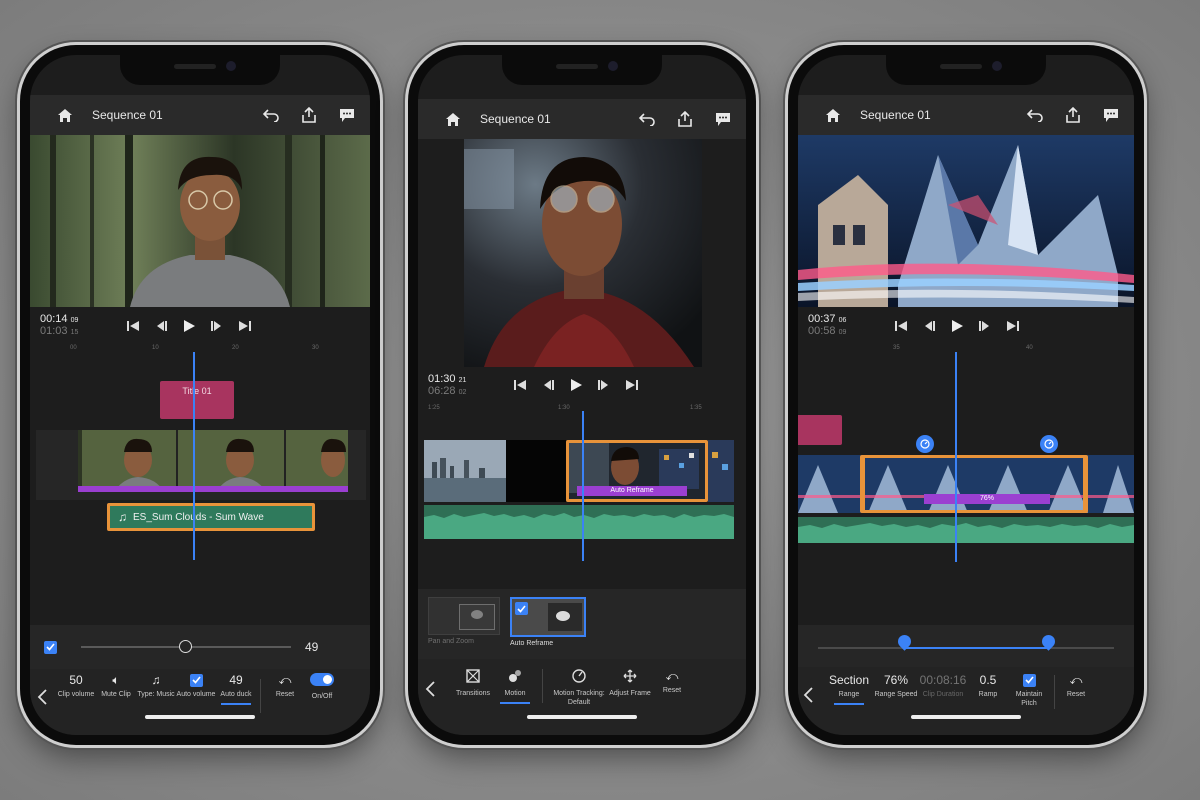 The width and height of the screenshot is (1200, 800). What do you see at coordinates (925, 444) in the screenshot?
I see `speed-keyframe-left` at bounding box center [925, 444].